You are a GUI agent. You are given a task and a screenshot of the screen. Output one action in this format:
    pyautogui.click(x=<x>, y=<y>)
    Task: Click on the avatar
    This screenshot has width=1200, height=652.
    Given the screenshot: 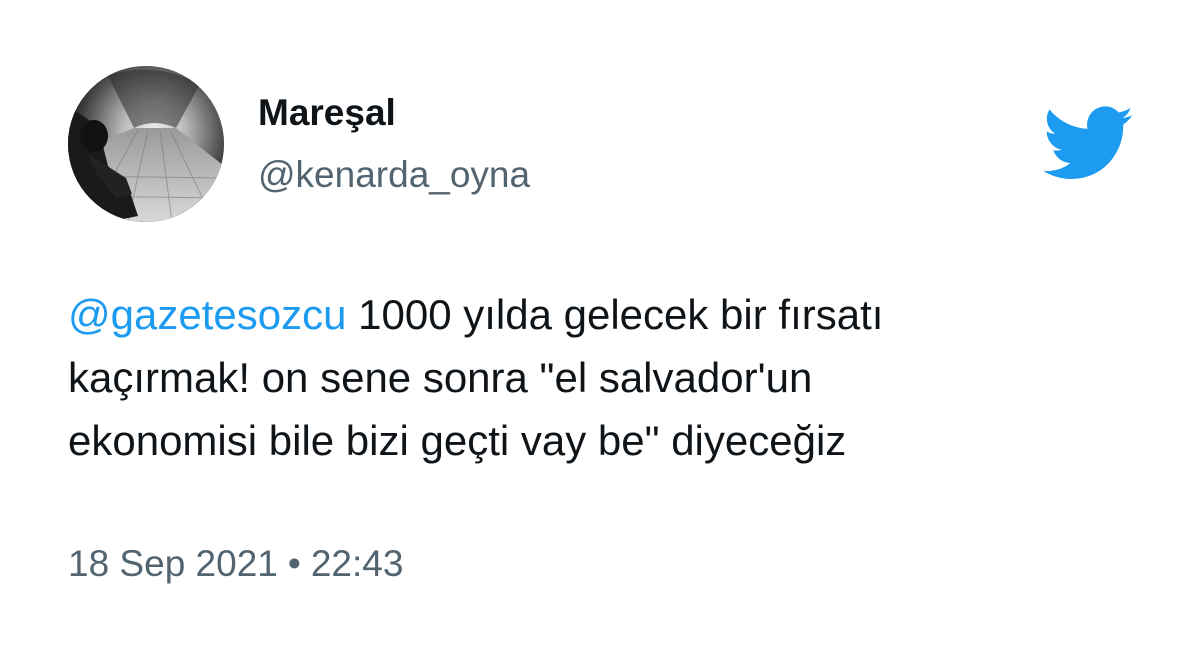 What is the action you would take?
    pyautogui.click(x=146, y=144)
    